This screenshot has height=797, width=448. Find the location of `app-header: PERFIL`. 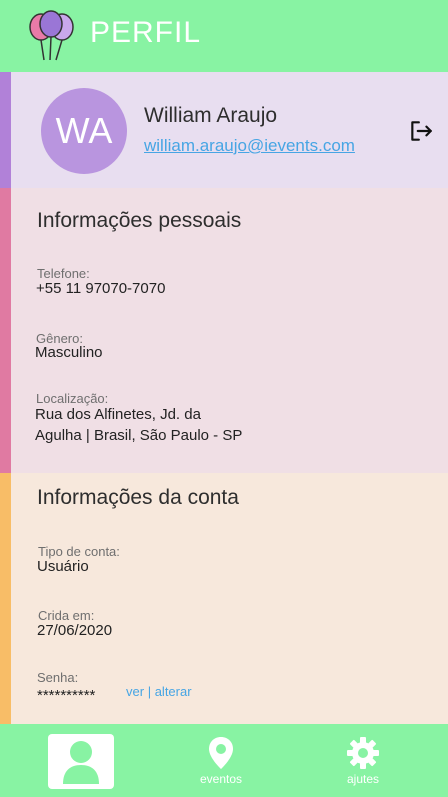

app-header: PERFIL is located at coordinates (224, 36).